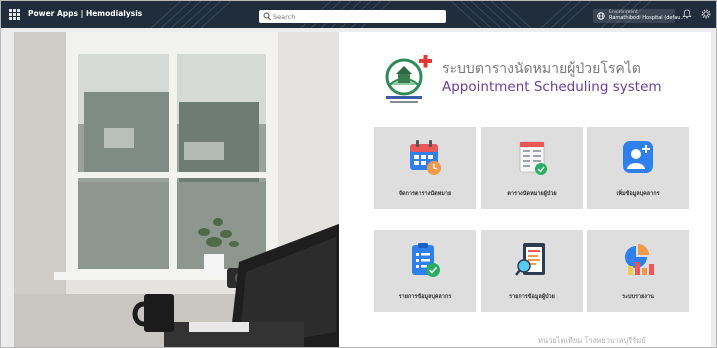 The image size is (717, 348). Describe the element at coordinates (541, 69) in the screenshot. I see `app-title-thai: ระบบตารางนัดหมายผู้ป่วยโรคไต` at that location.